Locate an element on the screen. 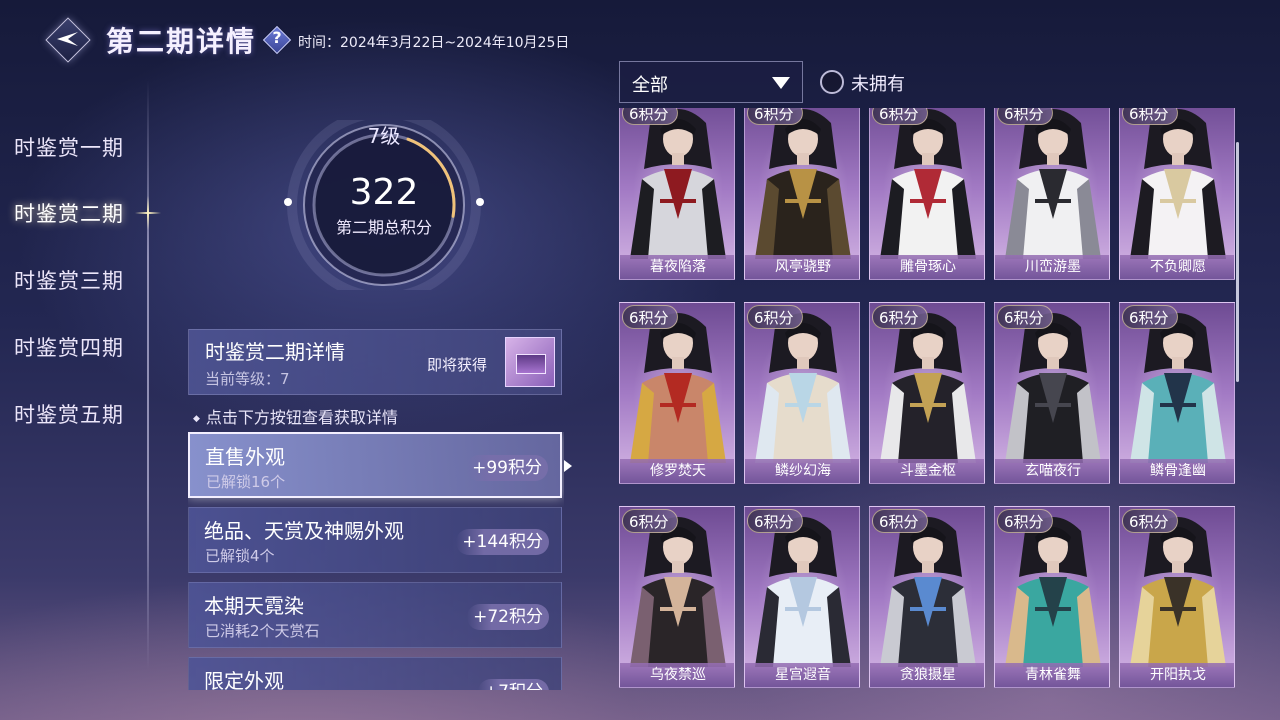  outfit-card: 6积分斗墨金枢 is located at coordinates (927, 393).